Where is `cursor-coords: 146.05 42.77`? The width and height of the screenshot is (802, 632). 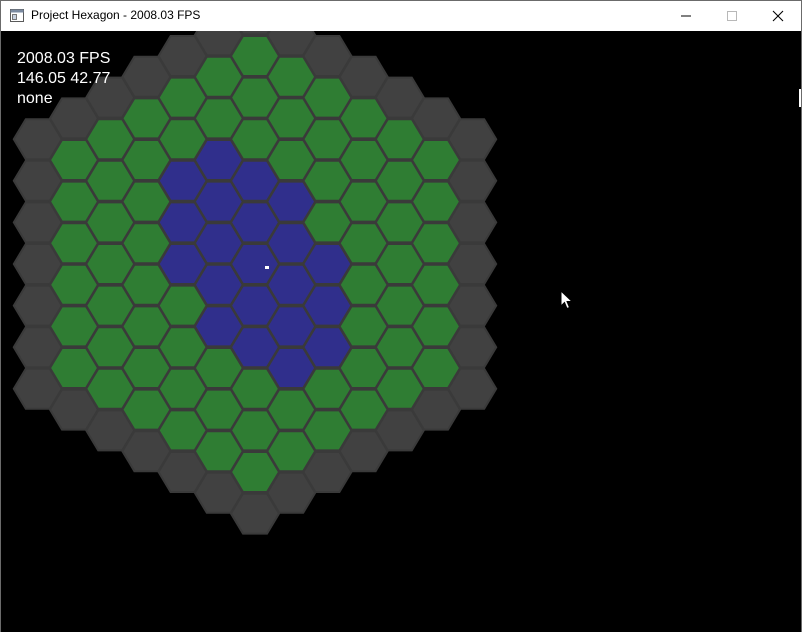 cursor-coords: 146.05 42.77 is located at coordinates (64, 78).